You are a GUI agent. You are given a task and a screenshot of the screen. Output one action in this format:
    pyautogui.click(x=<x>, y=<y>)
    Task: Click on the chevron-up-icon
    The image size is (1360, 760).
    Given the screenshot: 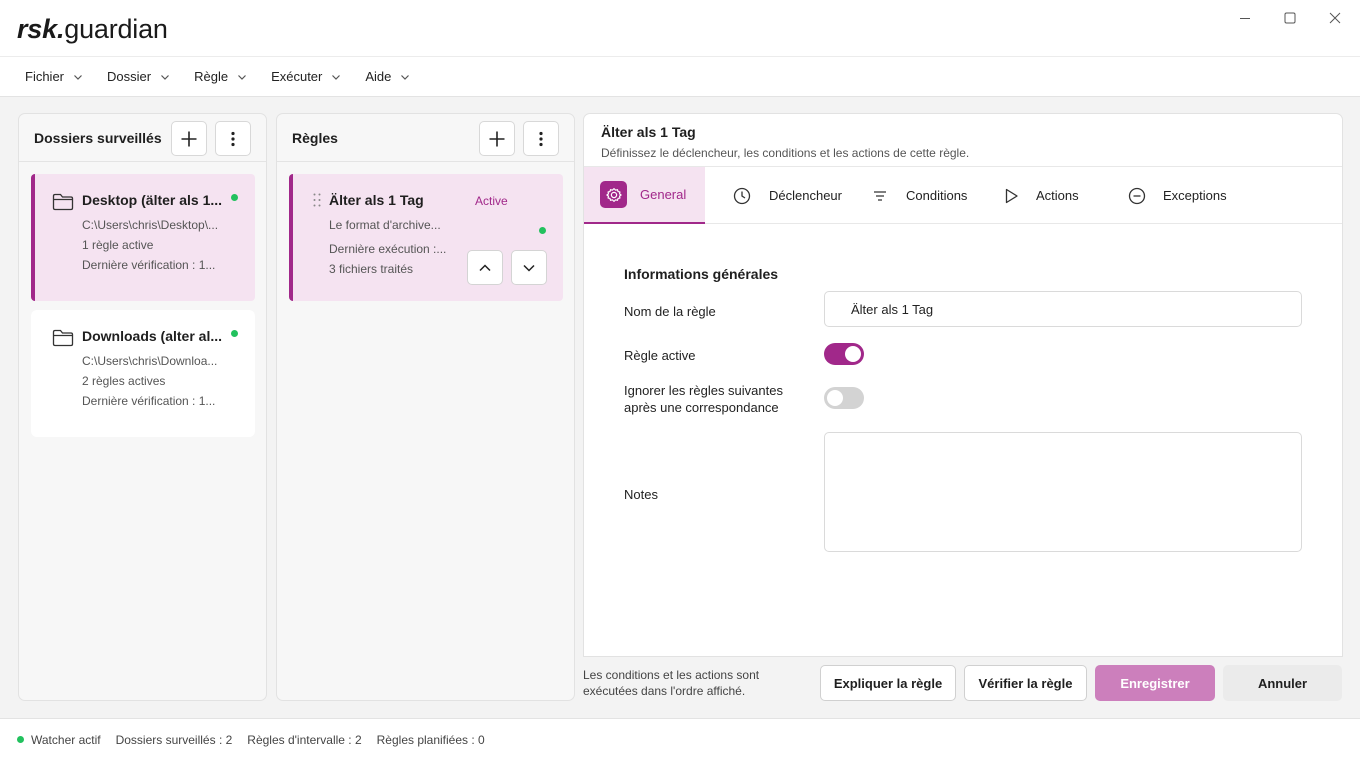 What is the action you would take?
    pyautogui.click(x=485, y=267)
    